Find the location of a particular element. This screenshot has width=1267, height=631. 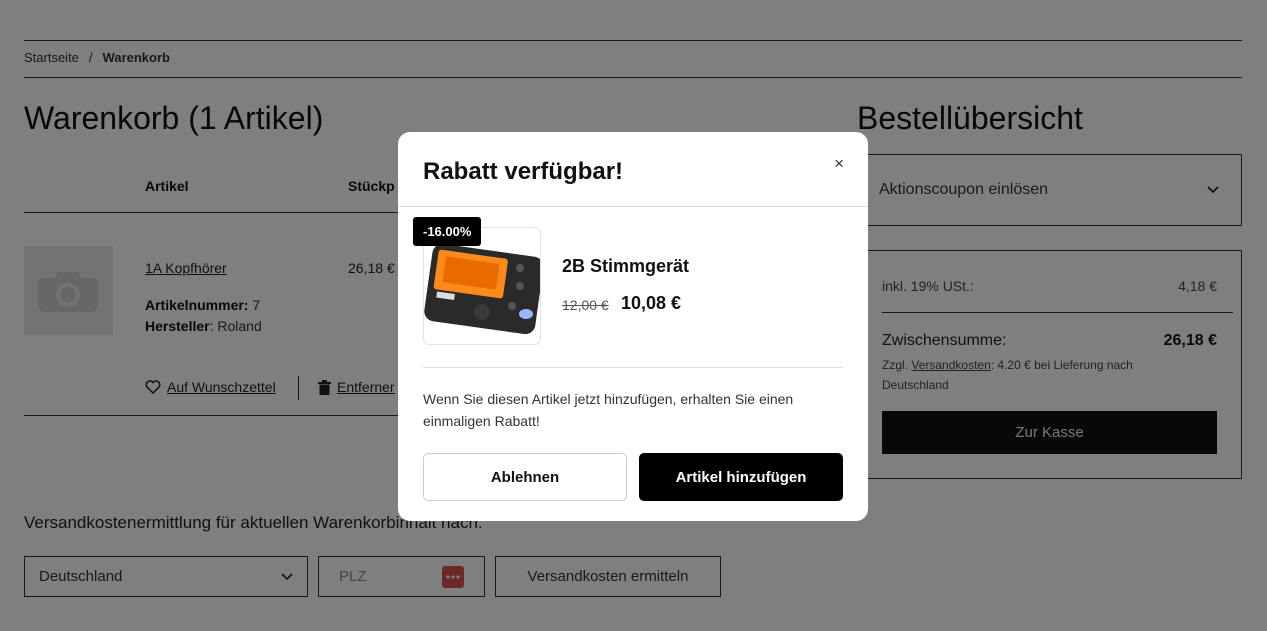

offer-product-name: 2B Stimmgerät is located at coordinates (626, 266).